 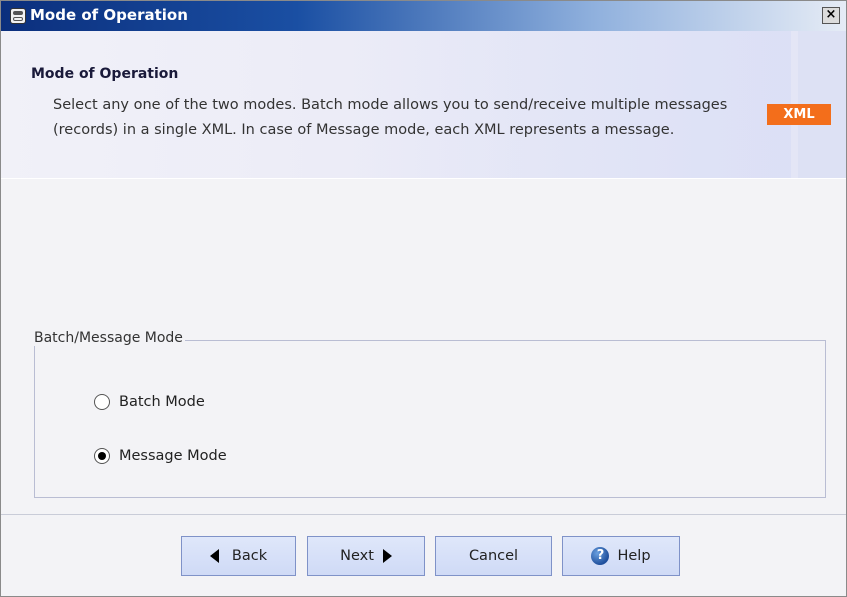 I want to click on batch-mode-radio, so click(x=102, y=402).